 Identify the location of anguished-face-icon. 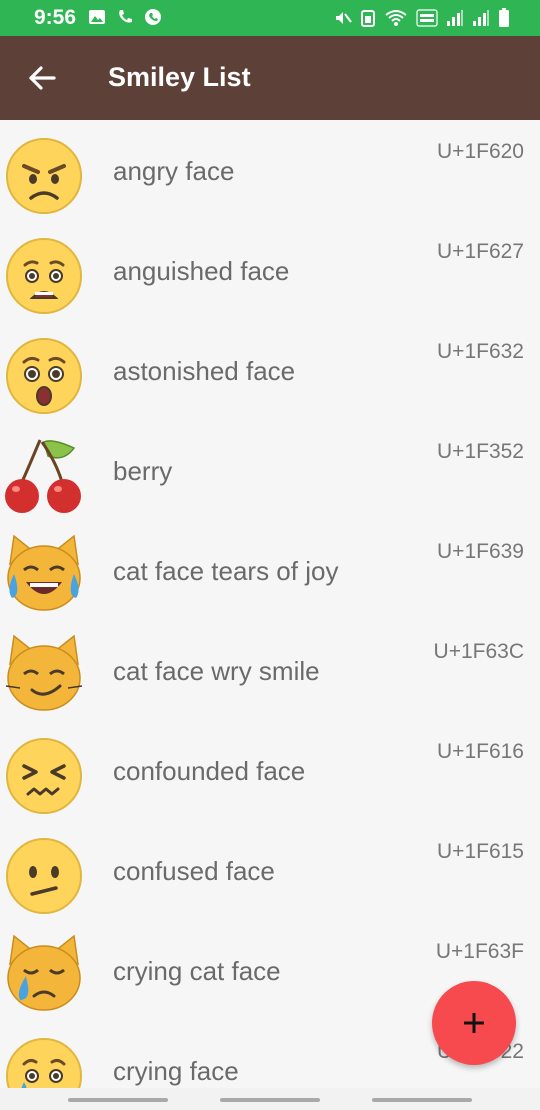
(44, 276).